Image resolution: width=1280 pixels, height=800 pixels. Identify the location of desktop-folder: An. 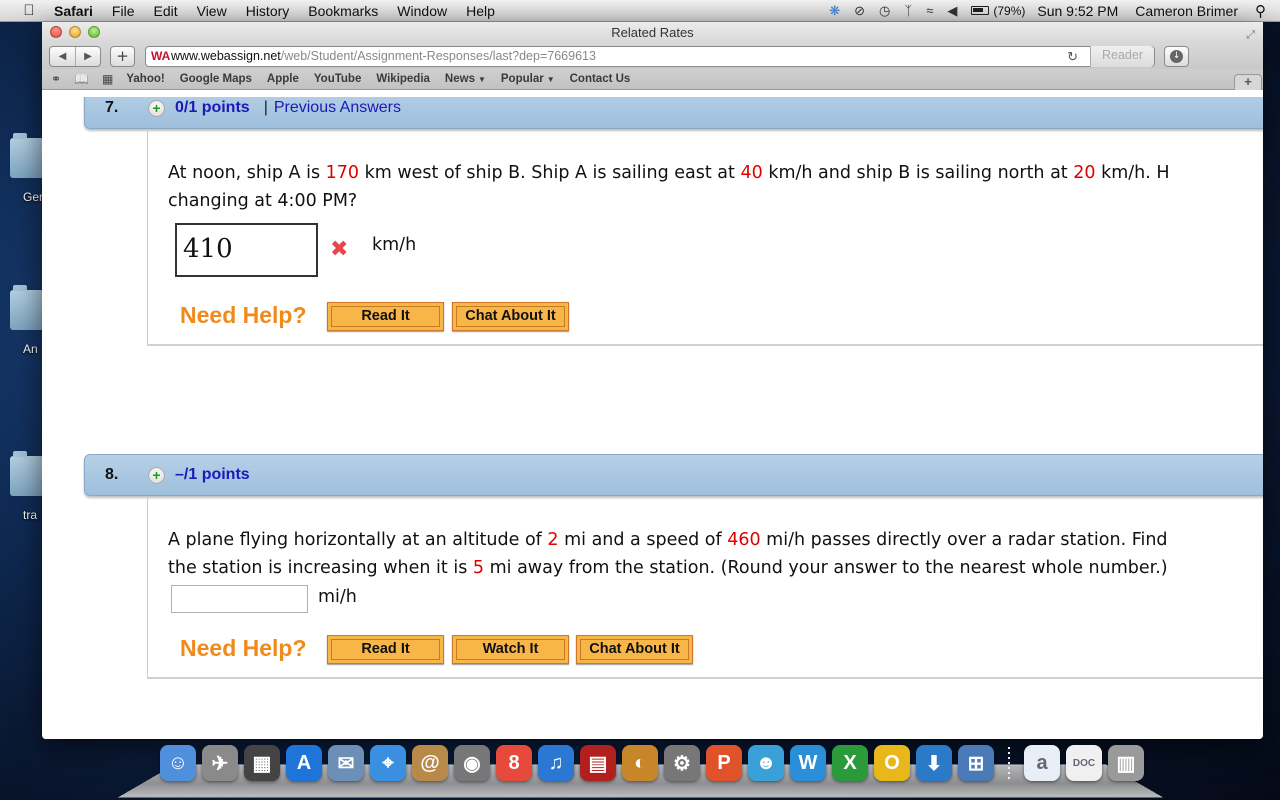
(28, 320).